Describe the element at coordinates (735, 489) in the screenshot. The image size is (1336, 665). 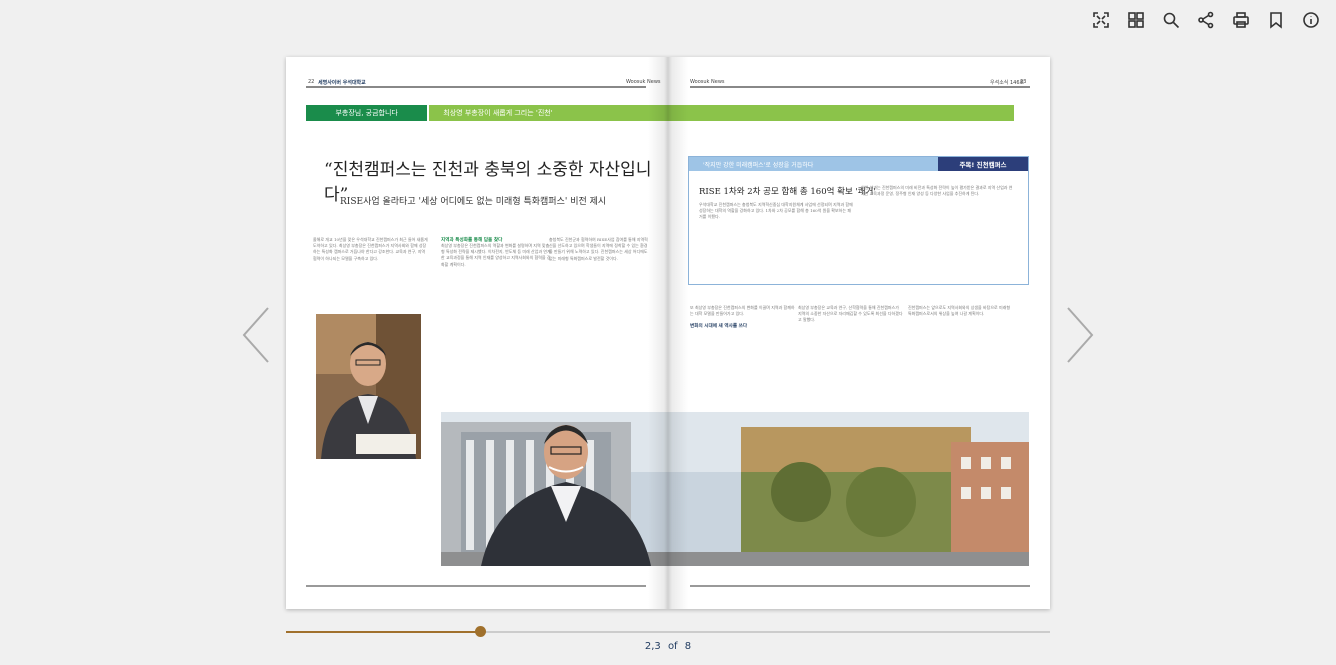
I see `campus-photo` at that location.